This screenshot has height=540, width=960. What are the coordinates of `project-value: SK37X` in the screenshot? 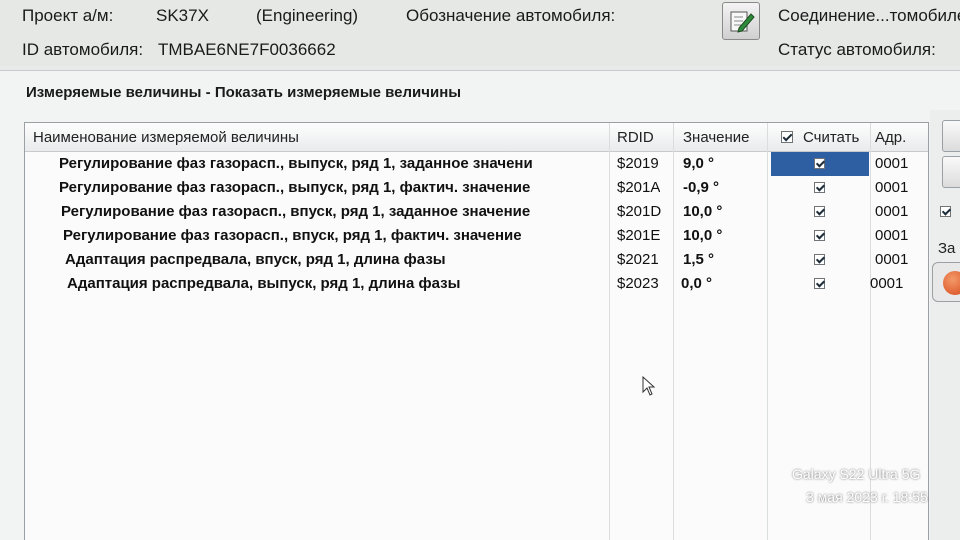 It's located at (182, 15).